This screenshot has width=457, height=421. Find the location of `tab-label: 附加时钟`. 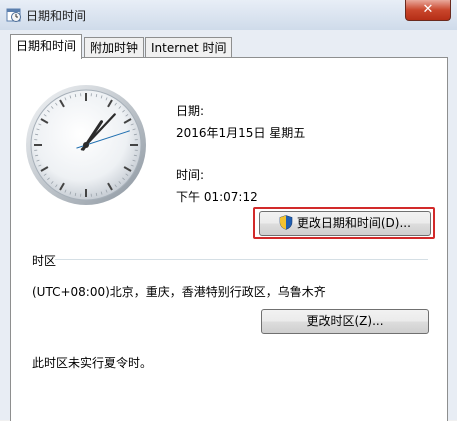

tab-label: 附加时钟 is located at coordinates (114, 48).